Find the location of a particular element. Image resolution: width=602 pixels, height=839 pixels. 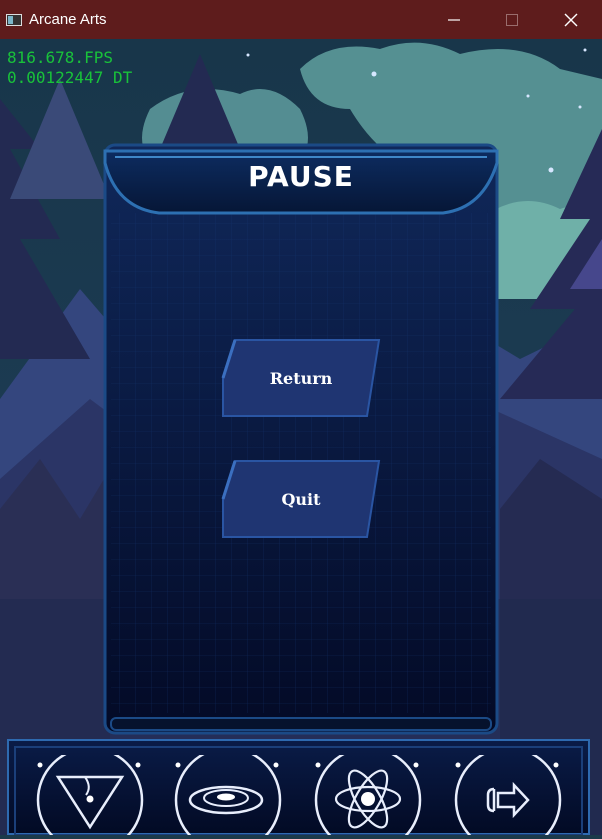

atom-icon is located at coordinates (368, 792).